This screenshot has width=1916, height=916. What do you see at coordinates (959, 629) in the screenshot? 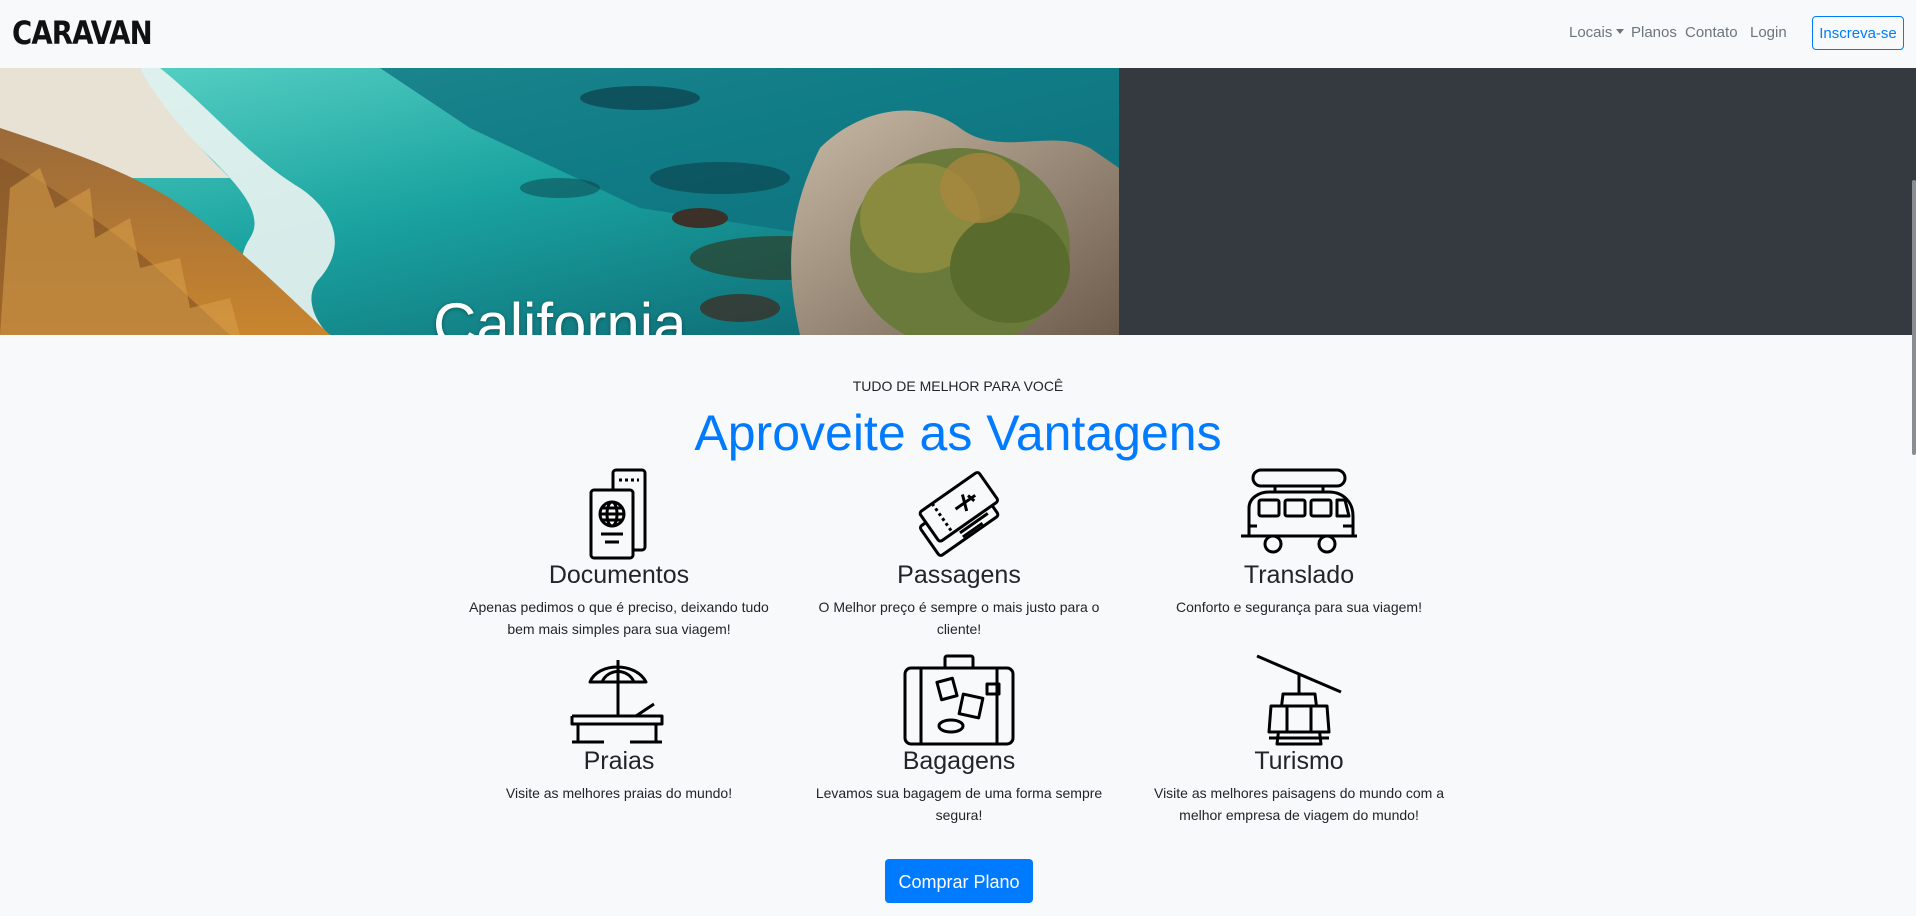
I see `feature-description-line: cliente!` at bounding box center [959, 629].